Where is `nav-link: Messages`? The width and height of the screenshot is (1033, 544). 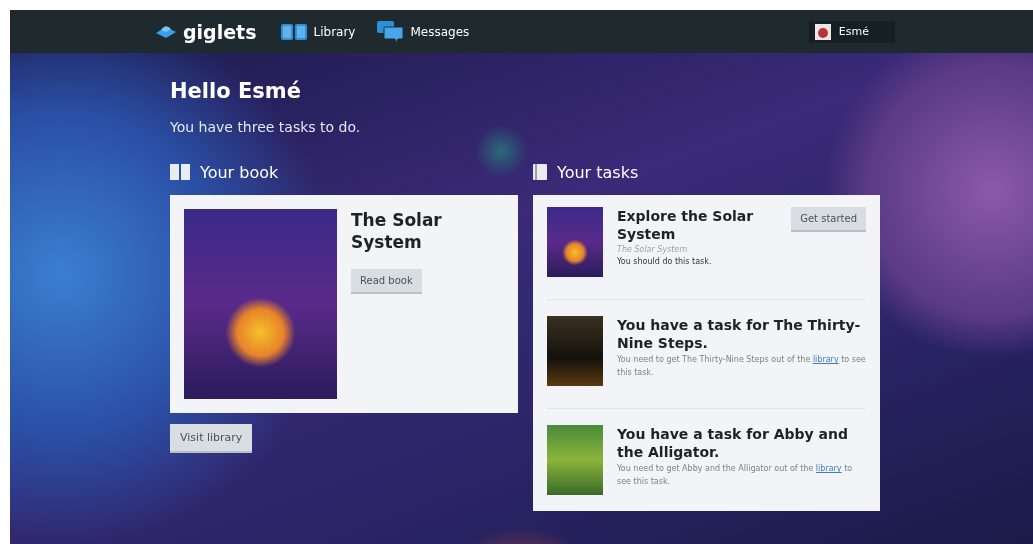 nav-link: Messages is located at coordinates (423, 31).